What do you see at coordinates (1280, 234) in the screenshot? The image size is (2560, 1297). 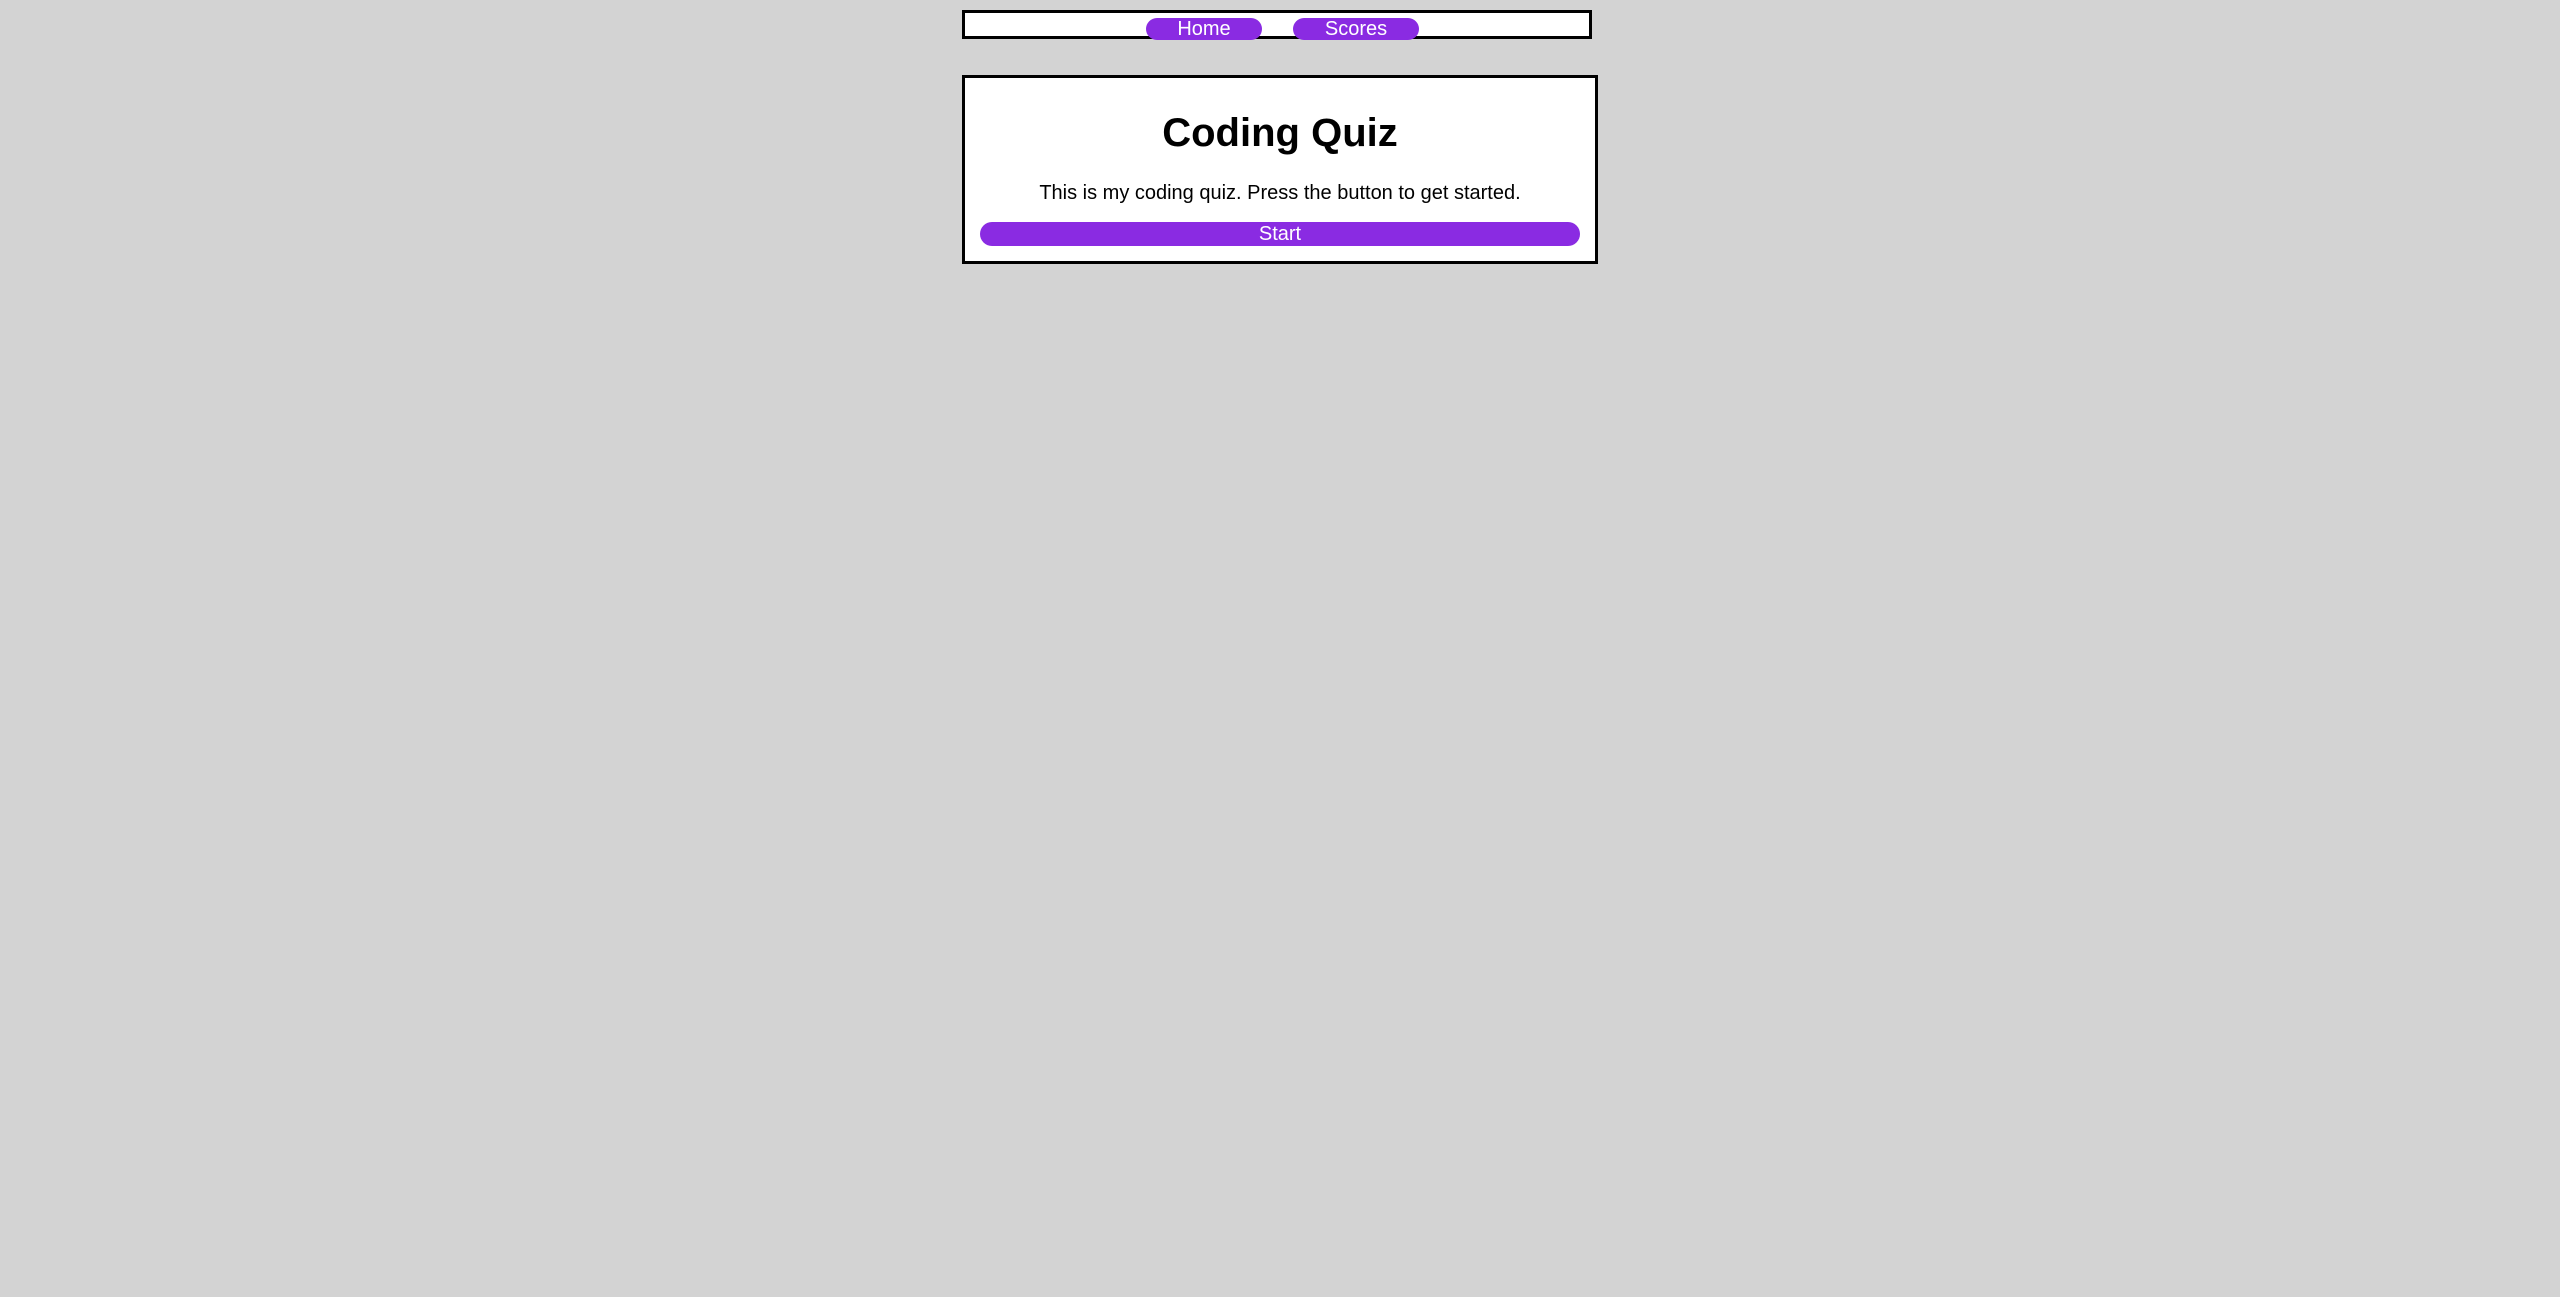 I see `start-button: Start` at bounding box center [1280, 234].